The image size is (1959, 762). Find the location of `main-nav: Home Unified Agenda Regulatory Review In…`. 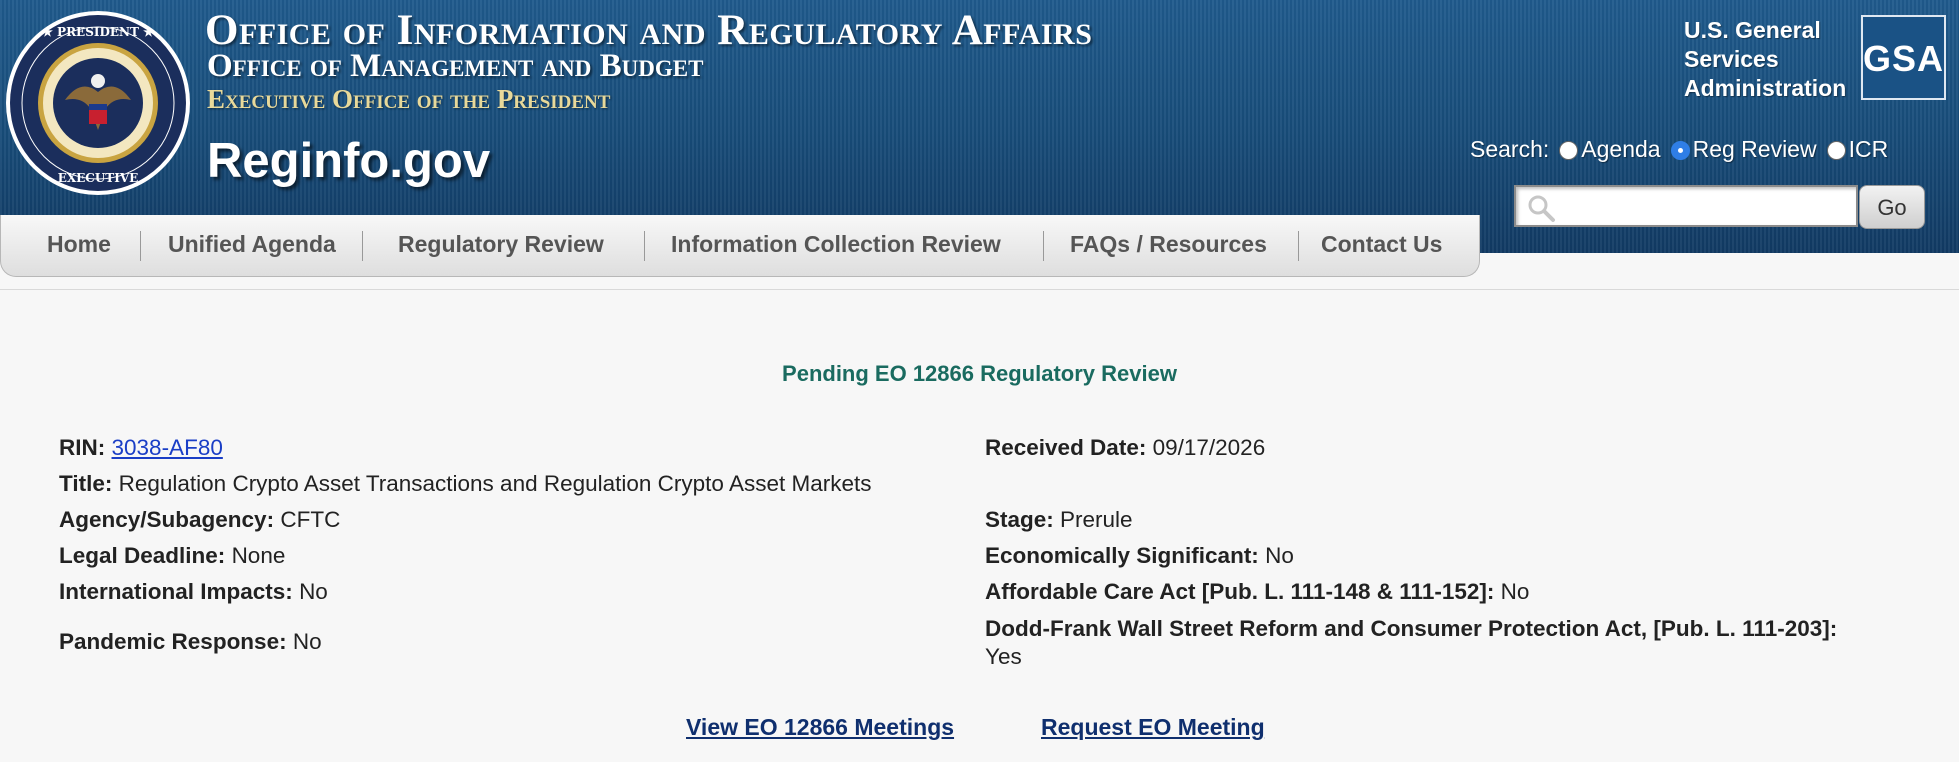

main-nav: Home Unified Agenda Regulatory Review In… is located at coordinates (740, 246).